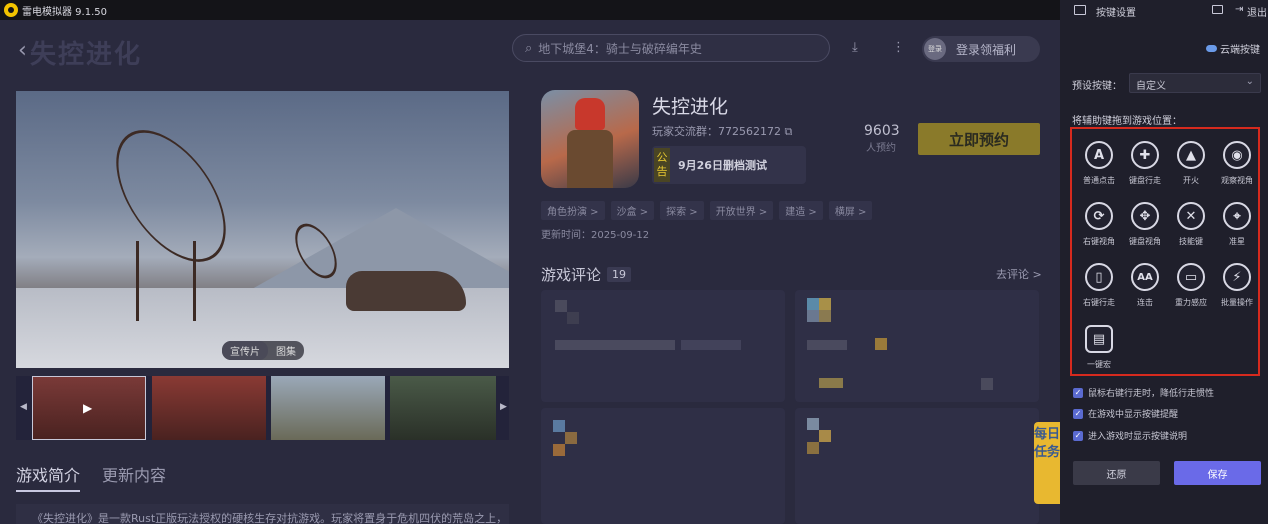 The width and height of the screenshot is (1268, 524). Describe the element at coordinates (286, 350) in the screenshot. I see `banner-tab-gallery: 图集` at that location.